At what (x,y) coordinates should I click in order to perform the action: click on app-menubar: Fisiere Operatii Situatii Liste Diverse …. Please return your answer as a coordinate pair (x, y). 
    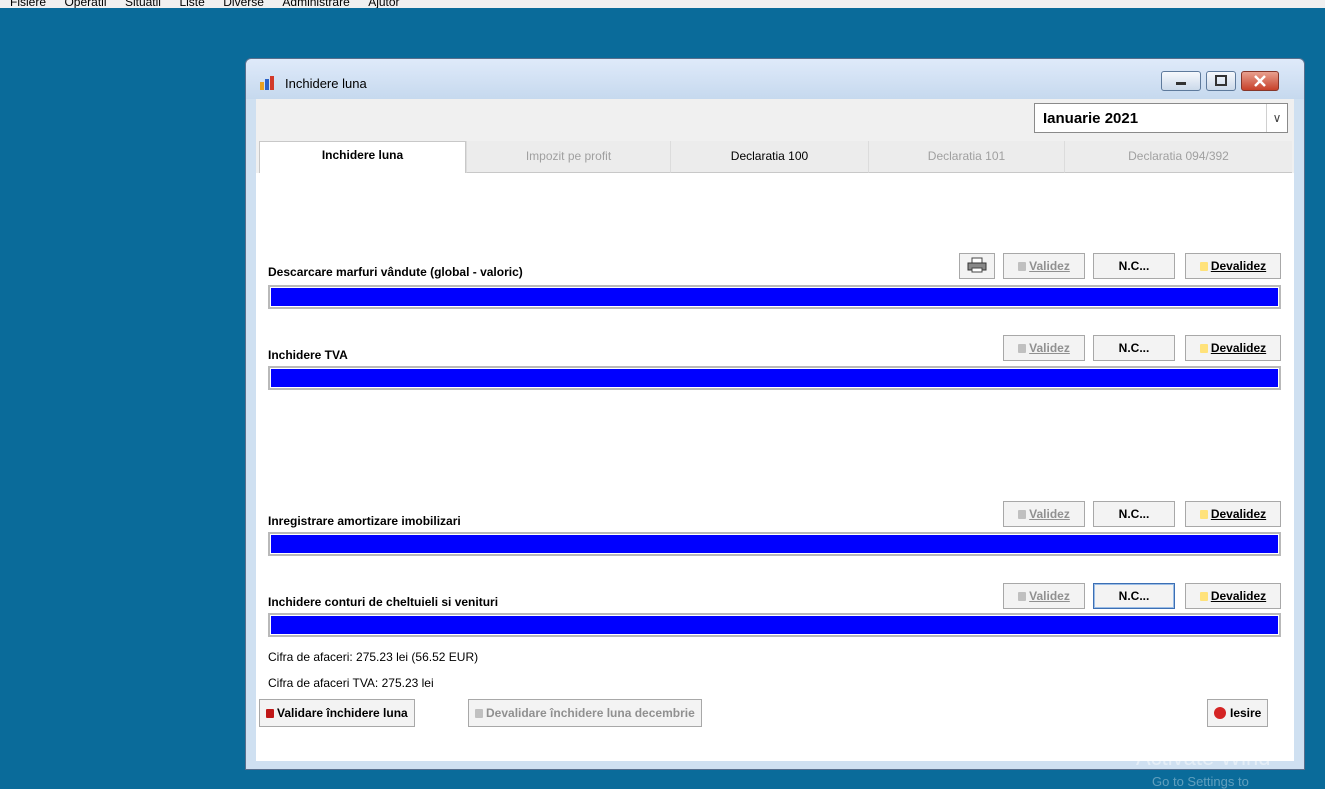
    Looking at the image, I should click on (662, 4).